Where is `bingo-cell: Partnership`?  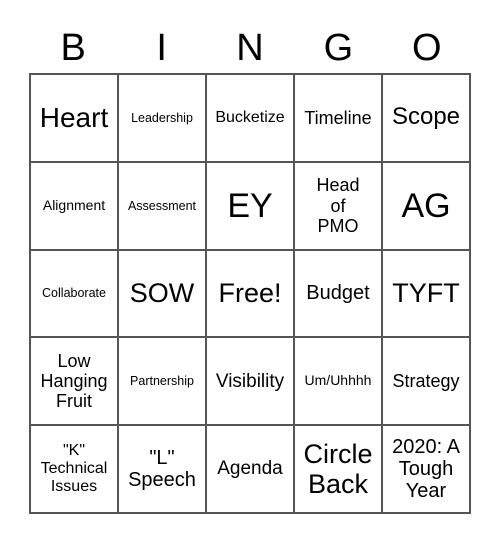 bingo-cell: Partnership is located at coordinates (162, 381).